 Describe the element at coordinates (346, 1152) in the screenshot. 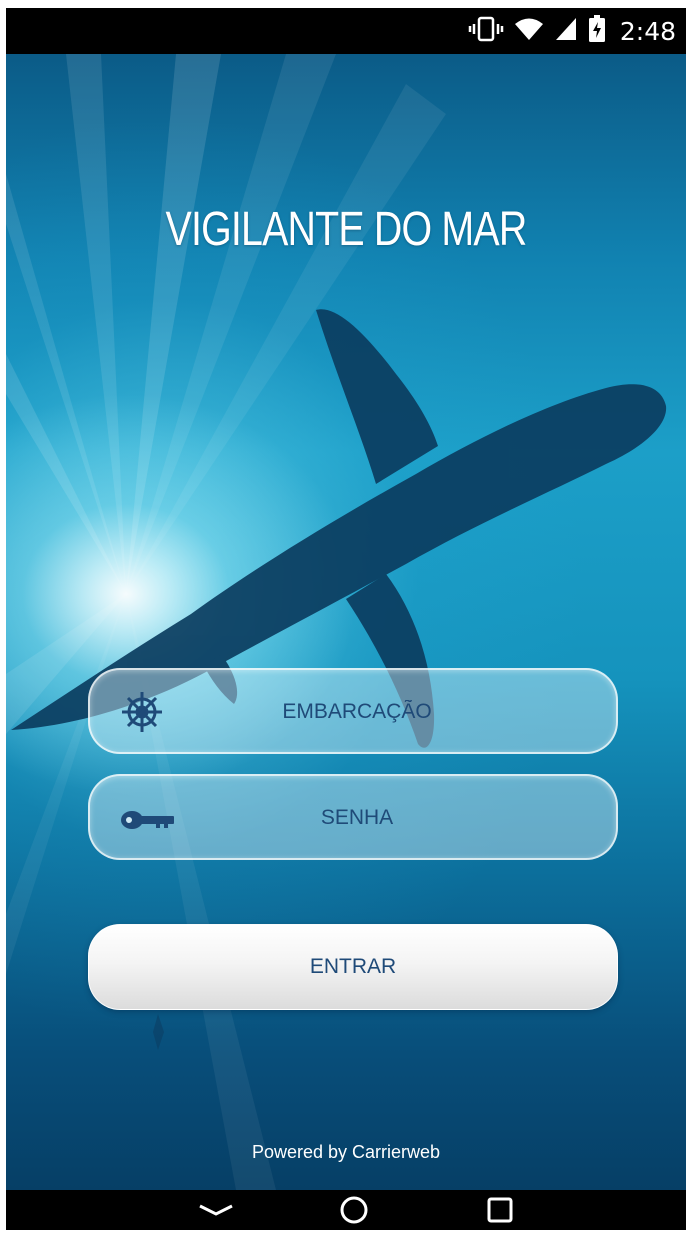

I see `powered-by-text: Powered by Carrierweb` at that location.